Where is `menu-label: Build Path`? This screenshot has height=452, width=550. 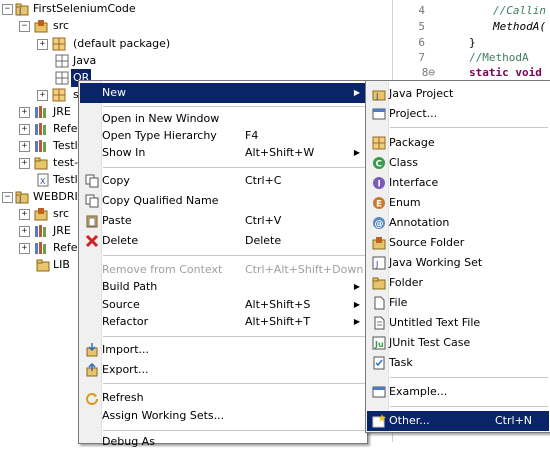
menu-label: Build Path is located at coordinates (130, 286).